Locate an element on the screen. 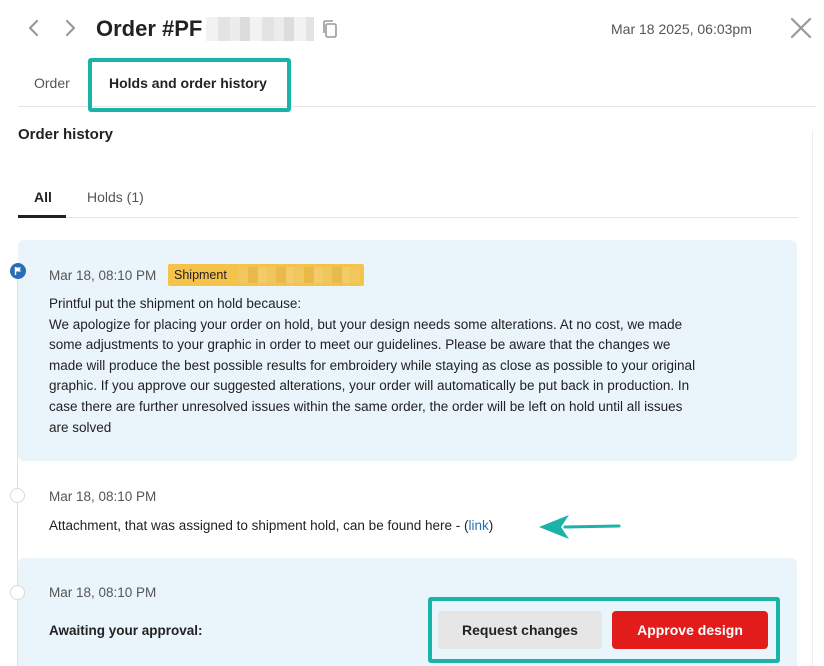 The image size is (824, 666). copy-icon is located at coordinates (330, 29).